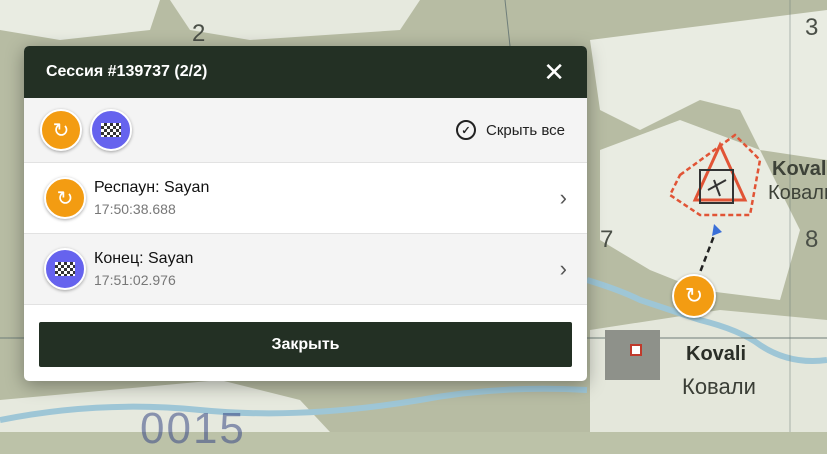 The height and width of the screenshot is (454, 827). I want to click on grid-number: 2, so click(199, 33).